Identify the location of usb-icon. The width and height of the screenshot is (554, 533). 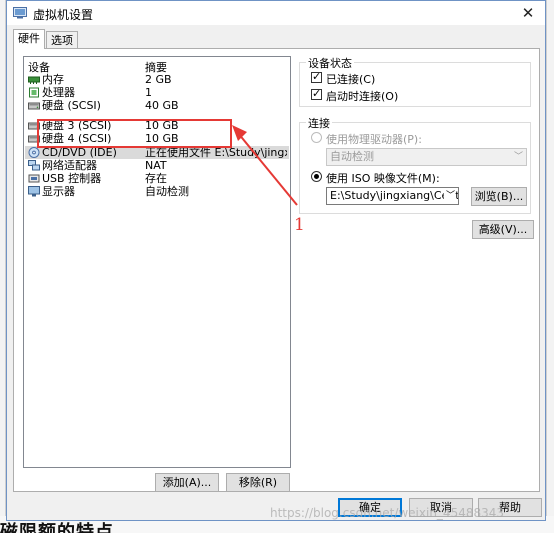
(34, 178).